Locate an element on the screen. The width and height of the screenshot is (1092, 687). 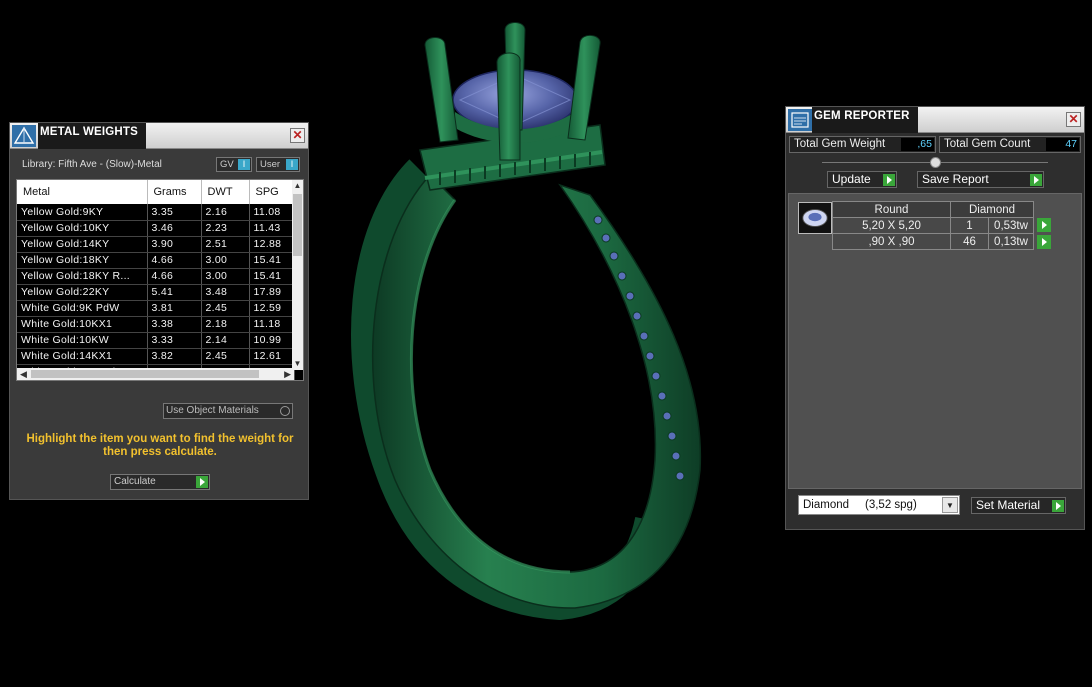
vertical-scrollbar: ▲ ▼ is located at coordinates (297, 275).